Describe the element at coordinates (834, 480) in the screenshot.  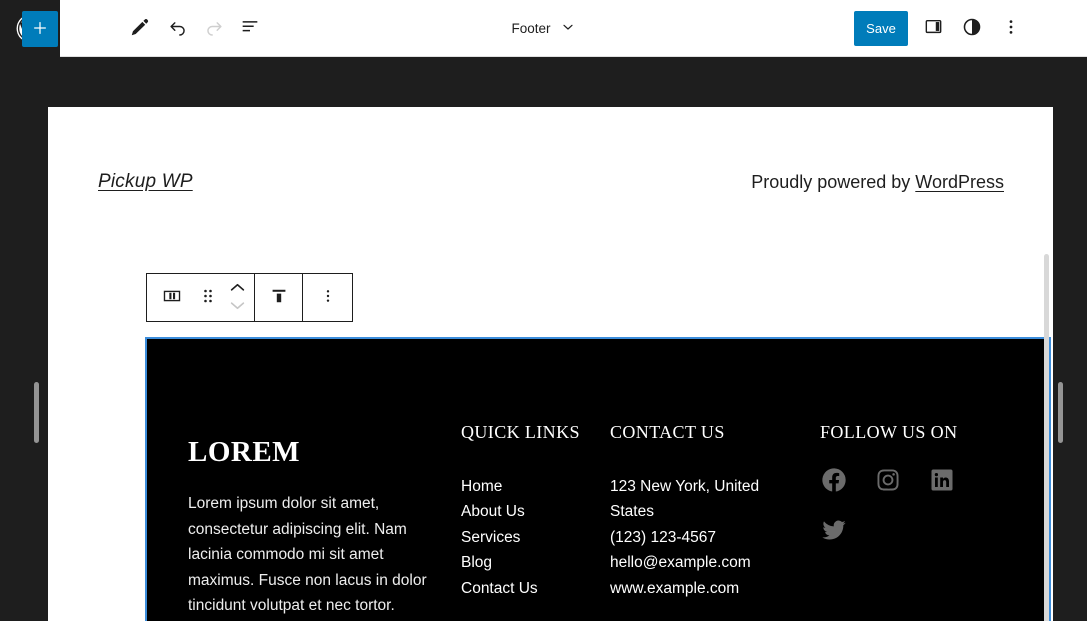
I see `facebook-icon` at that location.